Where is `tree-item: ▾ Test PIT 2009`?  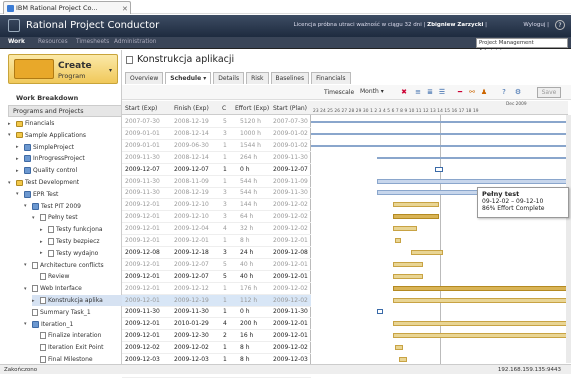 tree-item: ▾ Test PIT 2009 is located at coordinates (73, 206).